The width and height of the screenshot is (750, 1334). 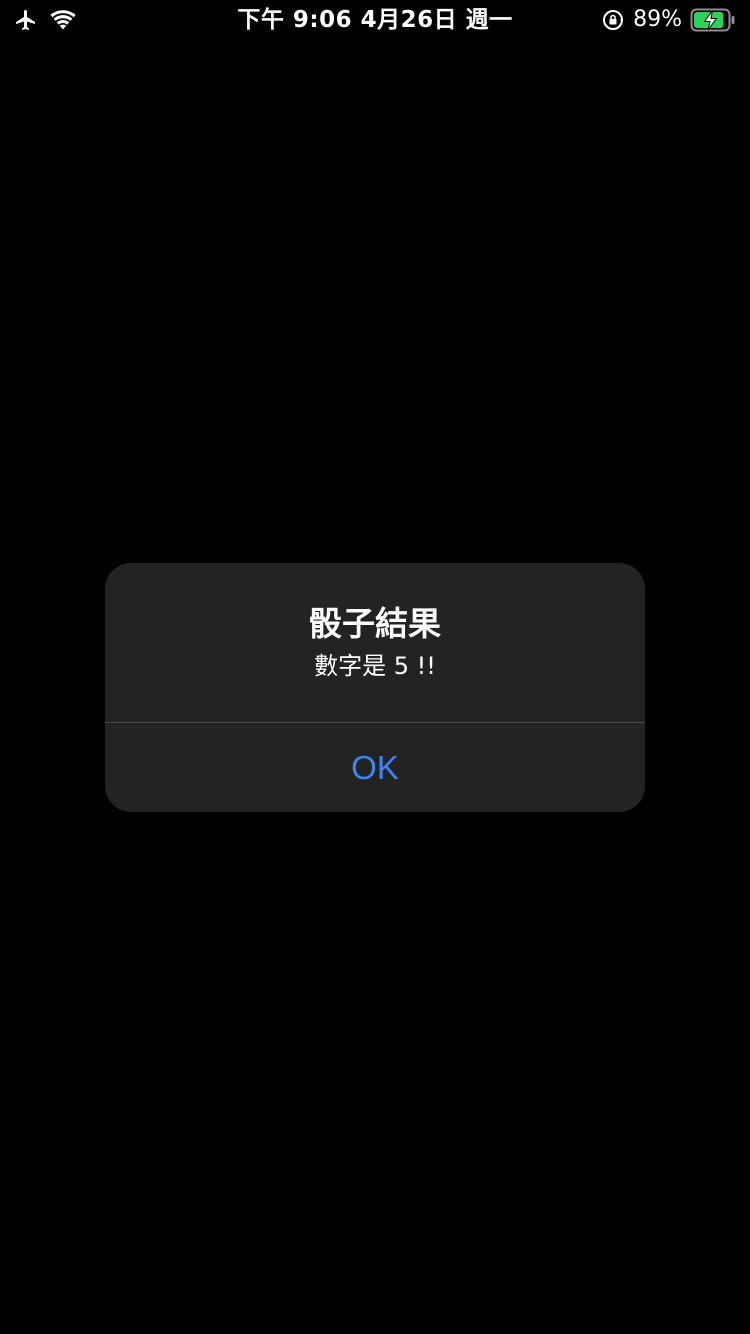 What do you see at coordinates (613, 20) in the screenshot?
I see `orientation-lock-icon` at bounding box center [613, 20].